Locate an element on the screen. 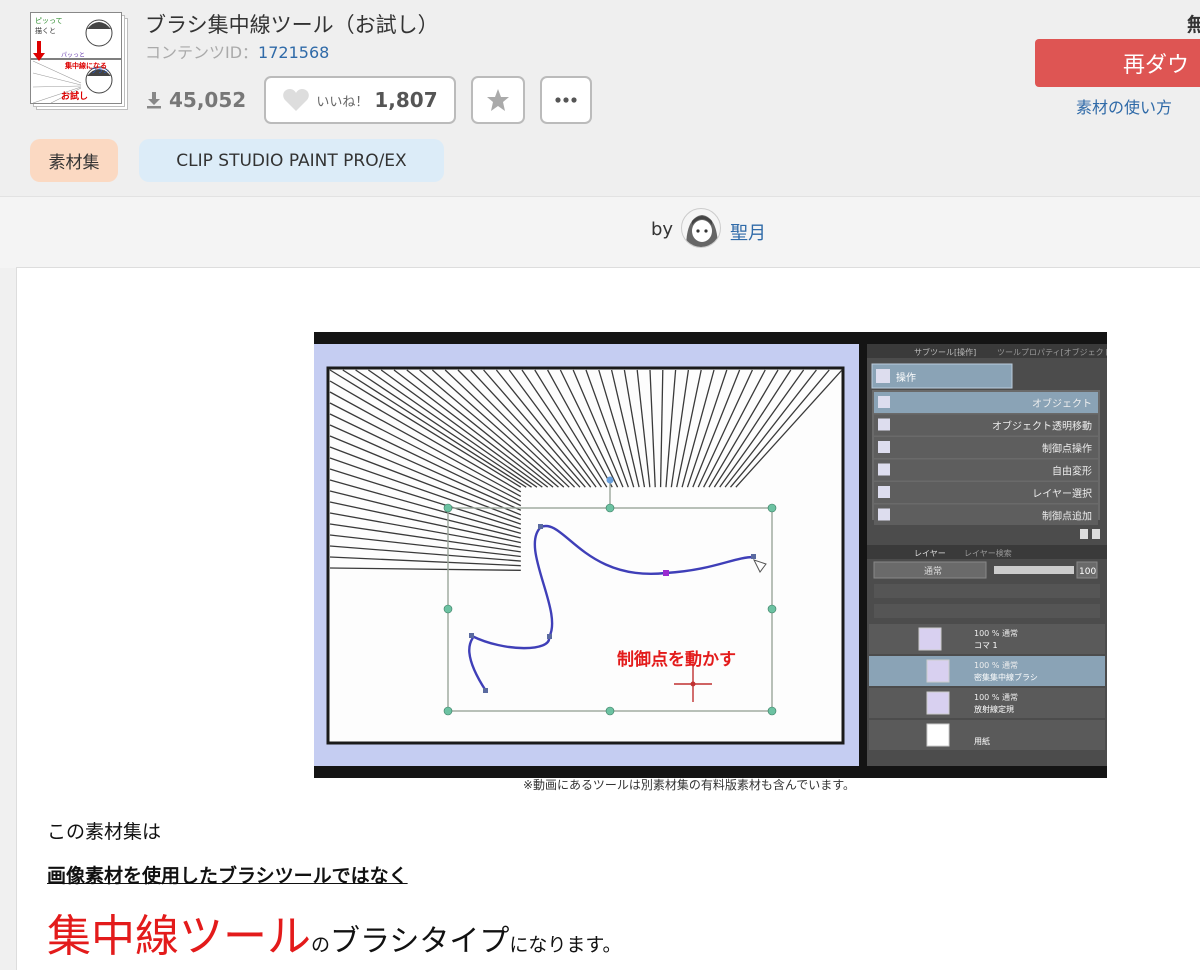 This screenshot has width=1200, height=970. brush-type-text: ブラシタイプ is located at coordinates (420, 941).